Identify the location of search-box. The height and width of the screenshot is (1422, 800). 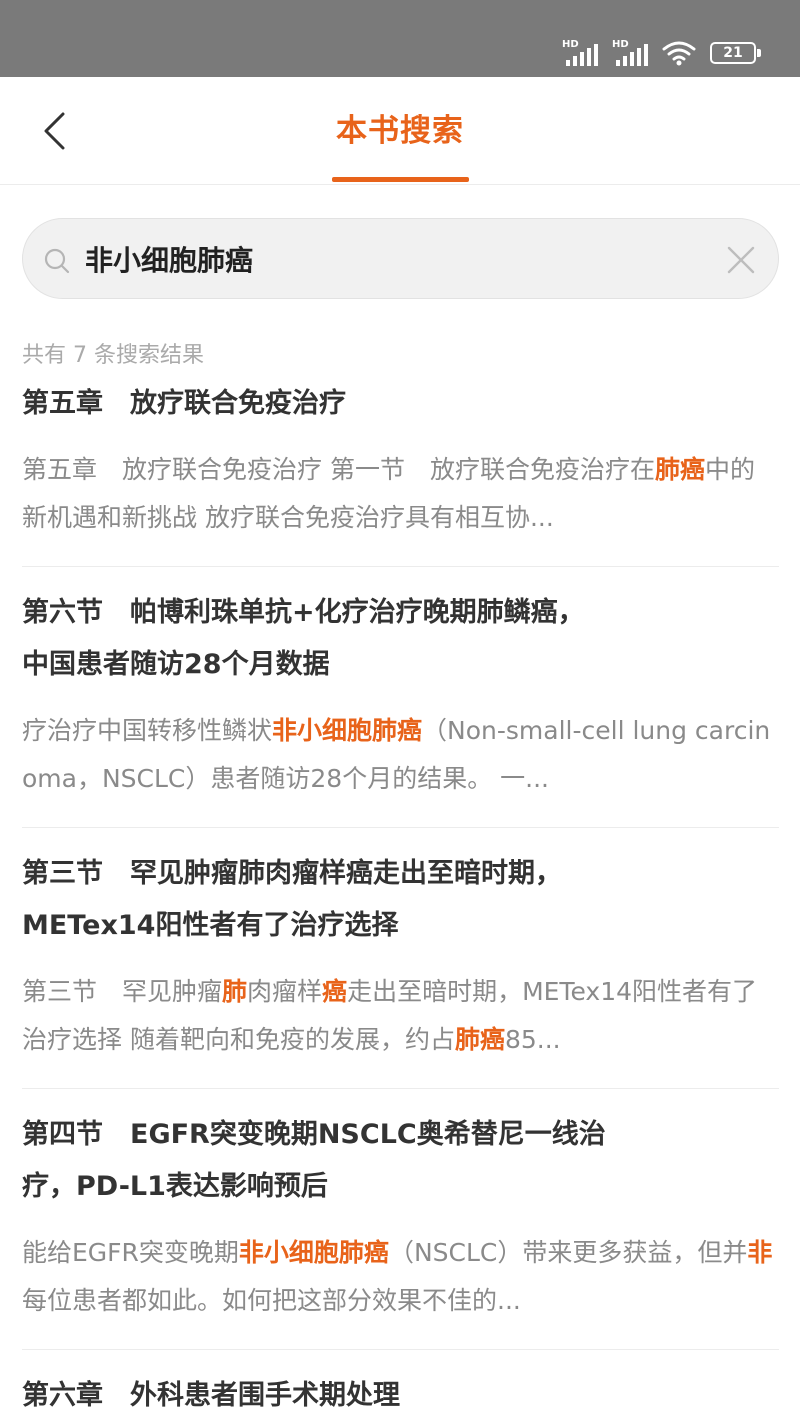
(400, 258).